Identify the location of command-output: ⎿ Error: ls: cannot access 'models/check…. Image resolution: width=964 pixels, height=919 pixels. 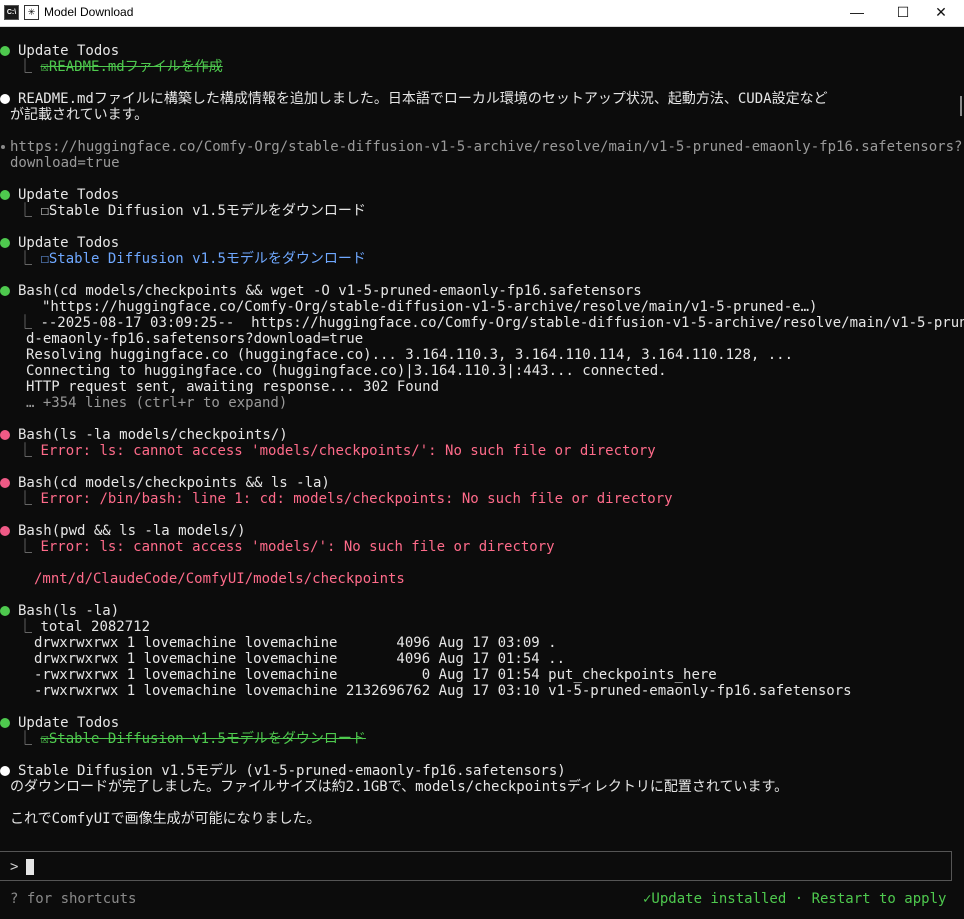
(337, 451).